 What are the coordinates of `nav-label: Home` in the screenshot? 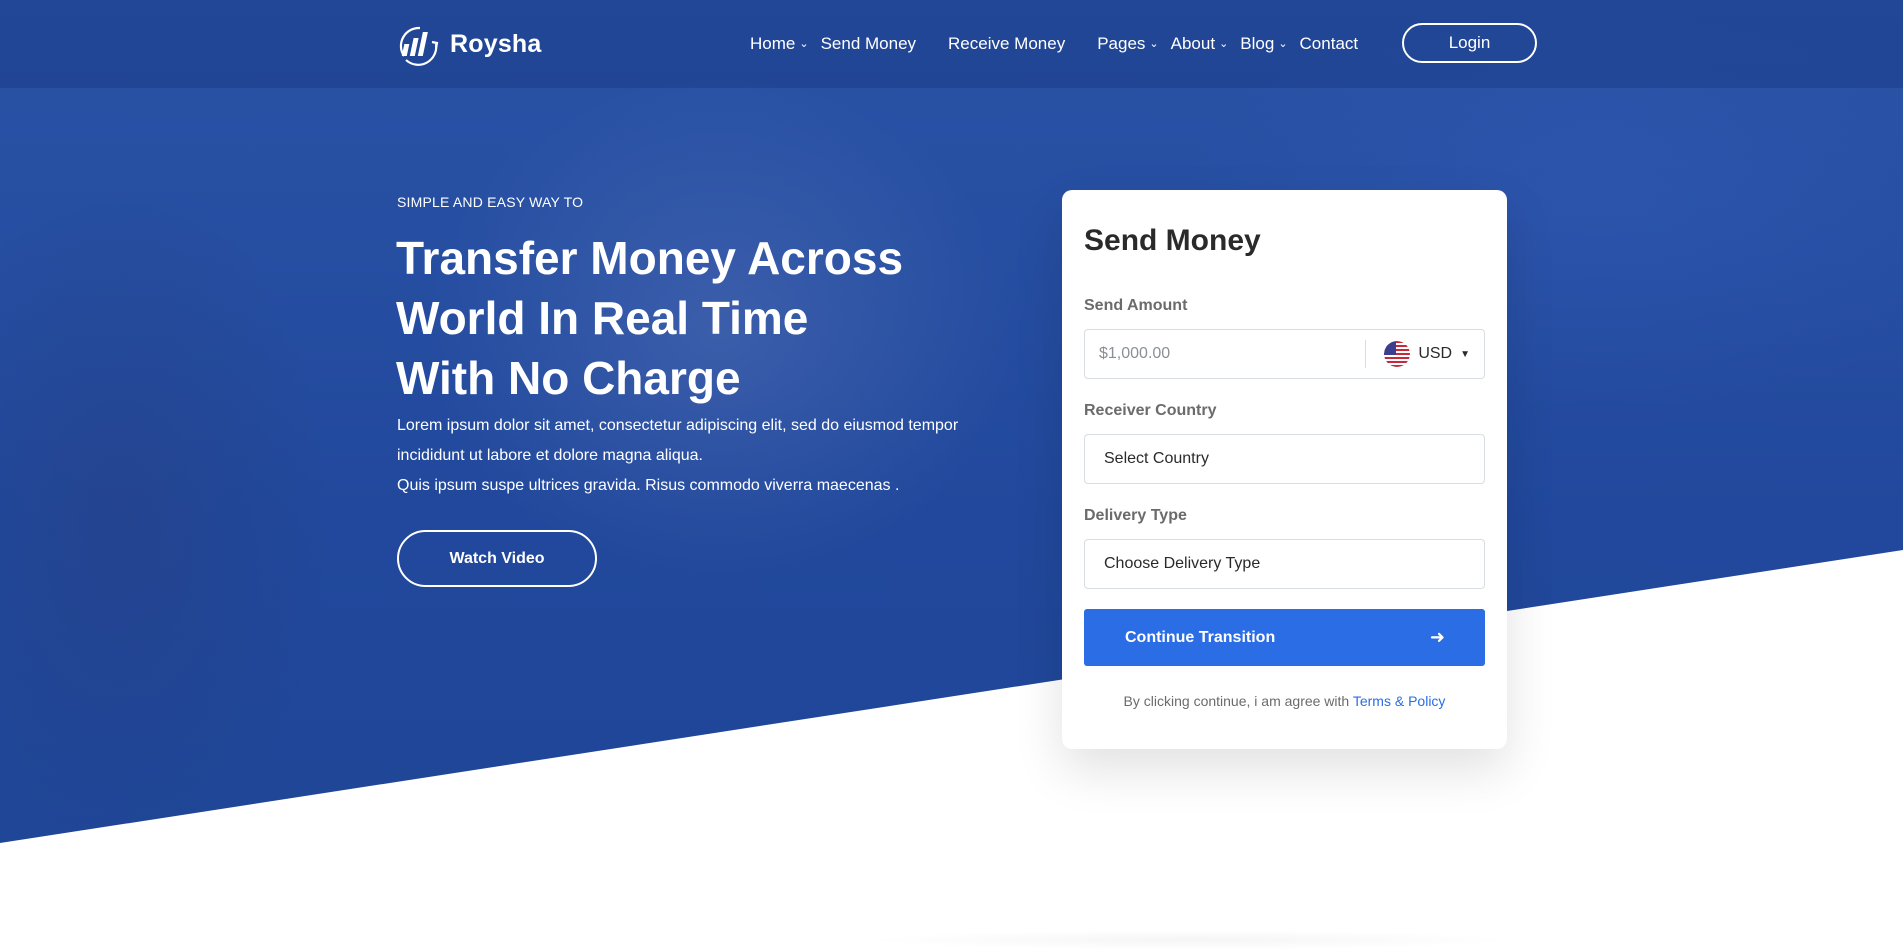 It's located at (773, 43).